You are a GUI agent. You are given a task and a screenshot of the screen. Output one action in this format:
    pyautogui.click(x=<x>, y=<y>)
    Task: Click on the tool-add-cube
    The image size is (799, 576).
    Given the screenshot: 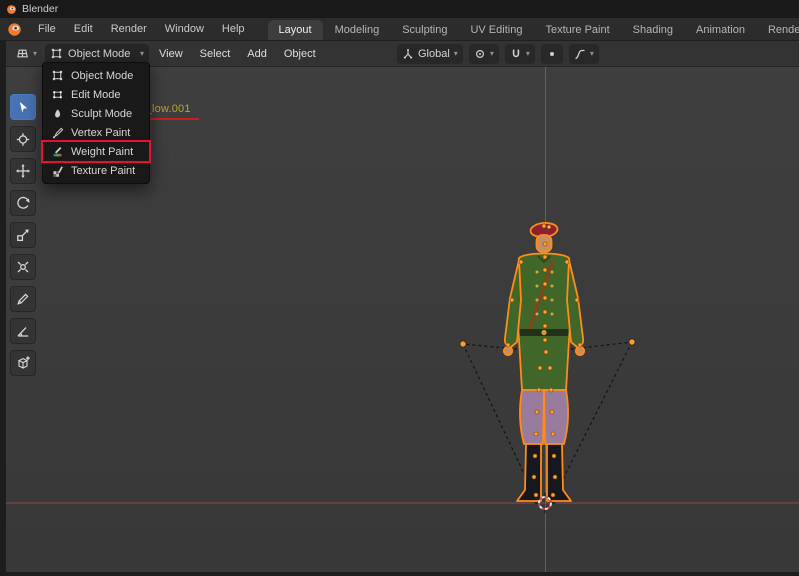 What is the action you would take?
    pyautogui.click(x=23, y=363)
    